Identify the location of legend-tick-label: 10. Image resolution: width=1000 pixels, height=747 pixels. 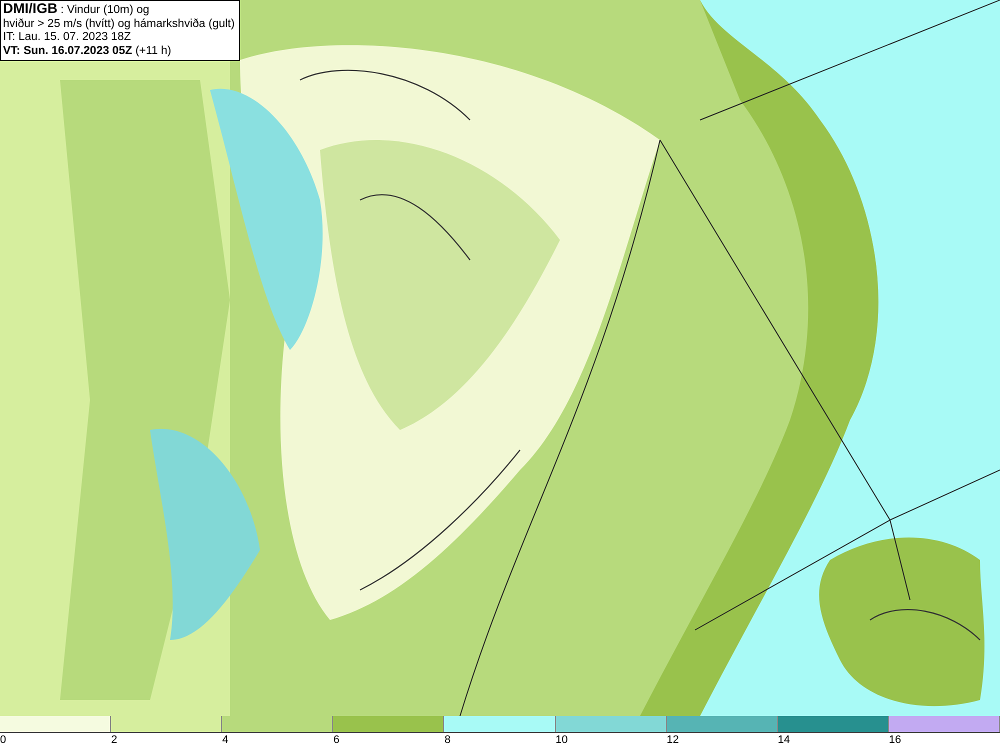
(562, 740).